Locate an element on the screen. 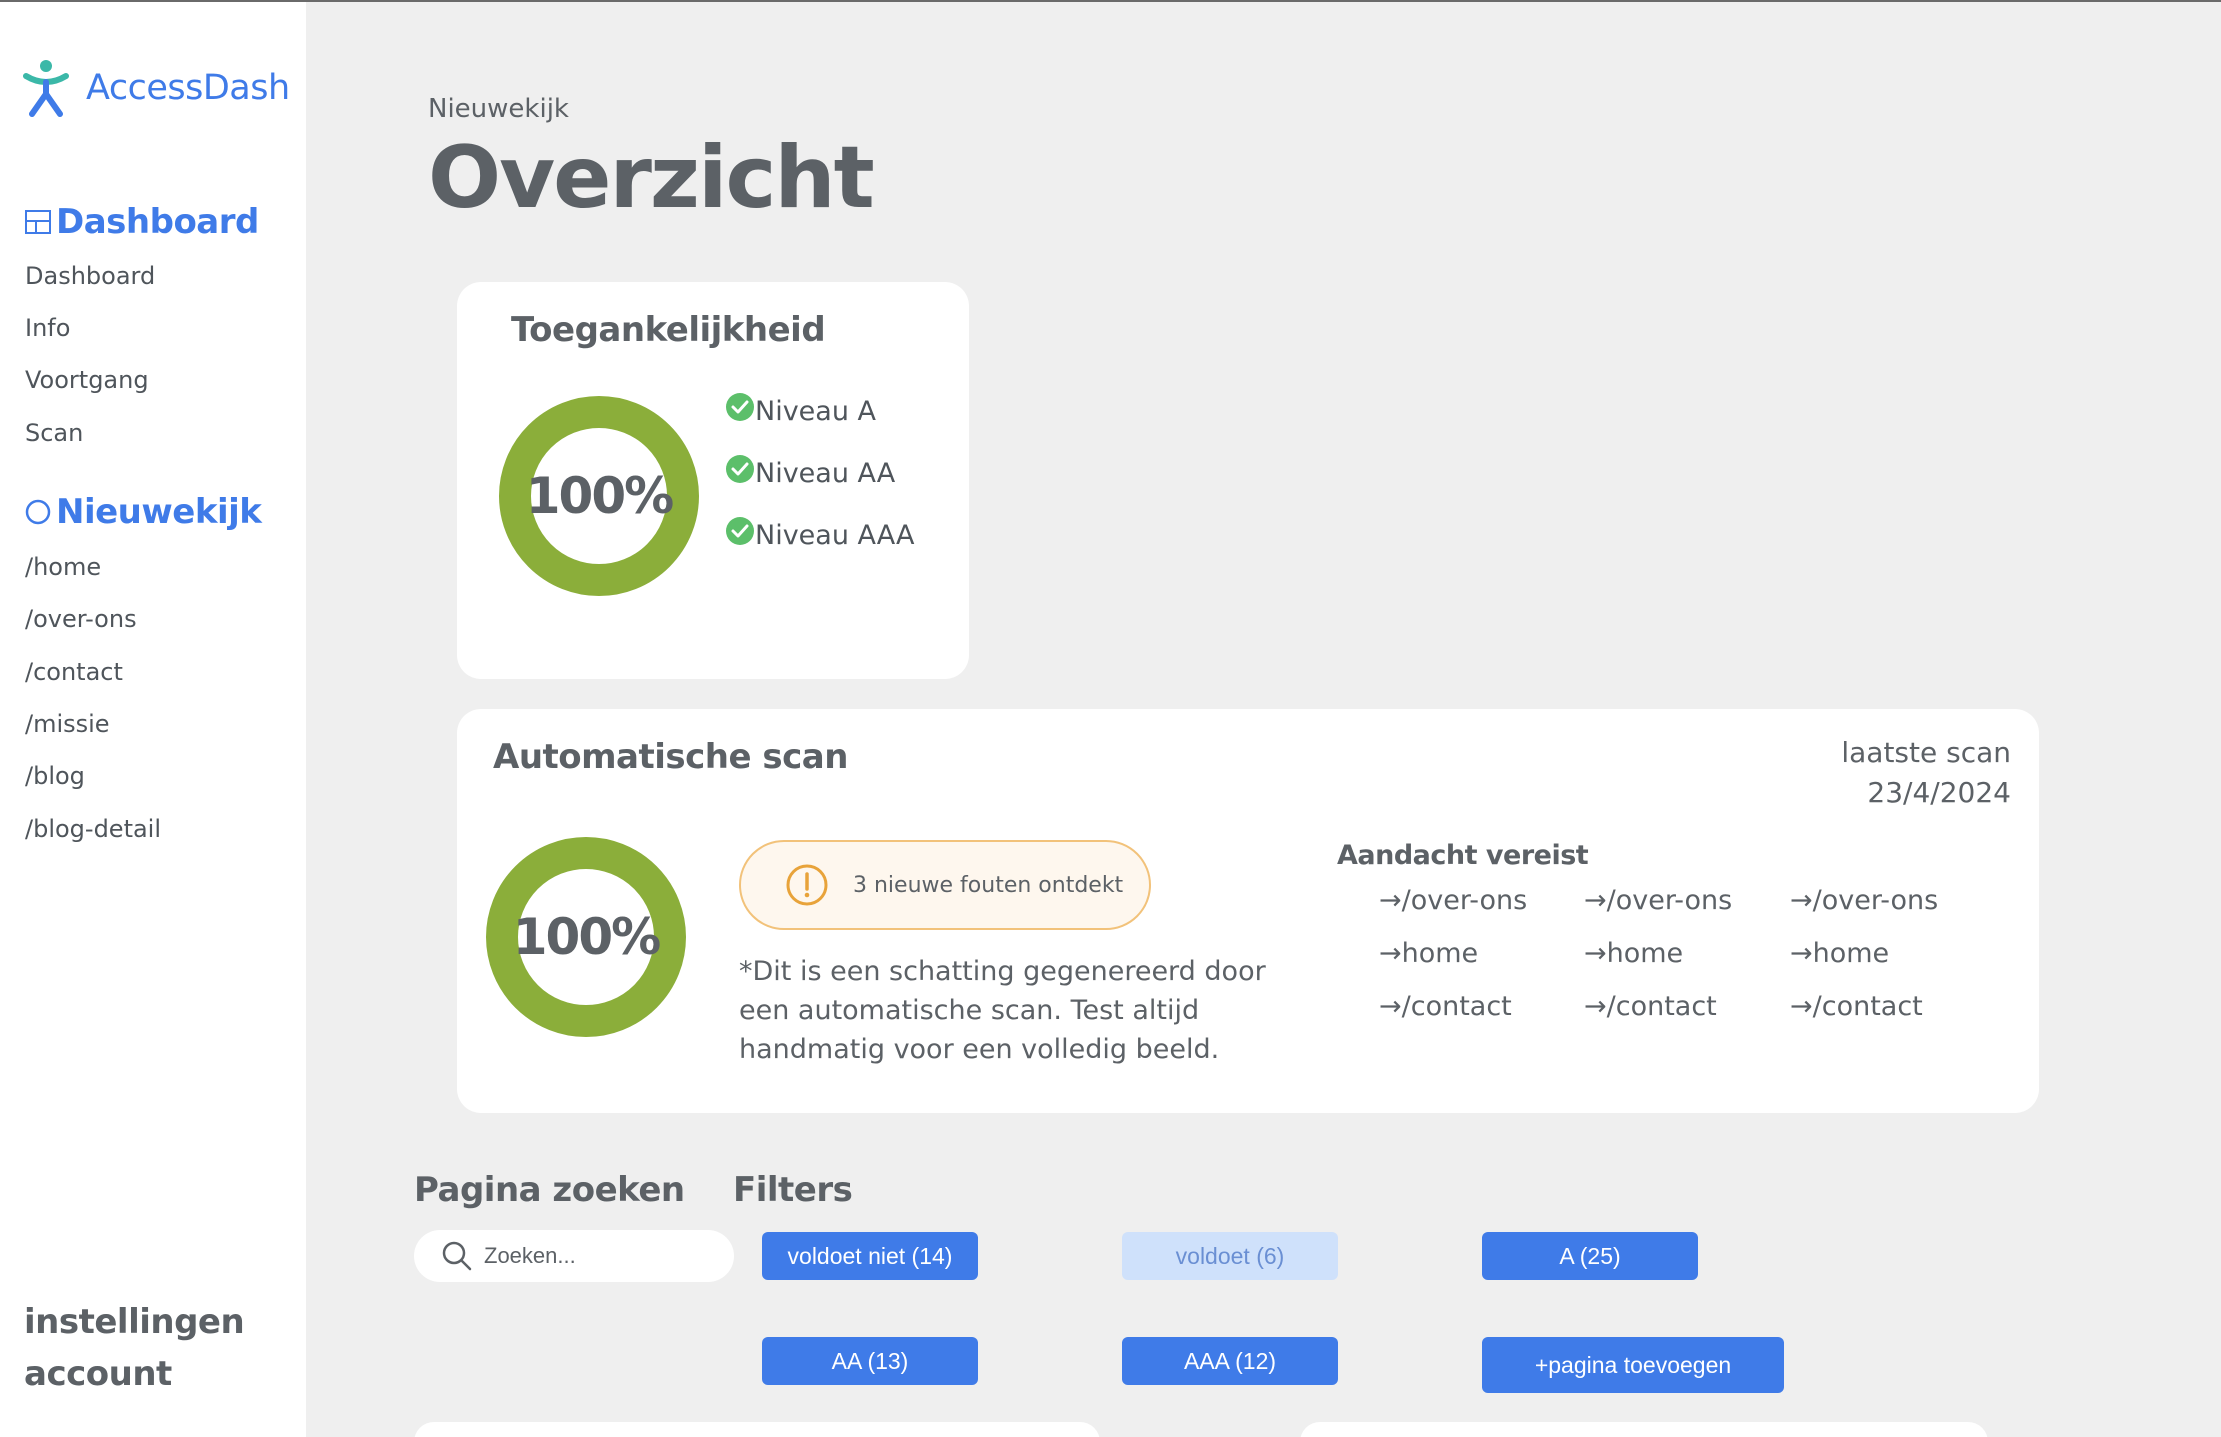  level-label: Niveau A is located at coordinates (815, 411).